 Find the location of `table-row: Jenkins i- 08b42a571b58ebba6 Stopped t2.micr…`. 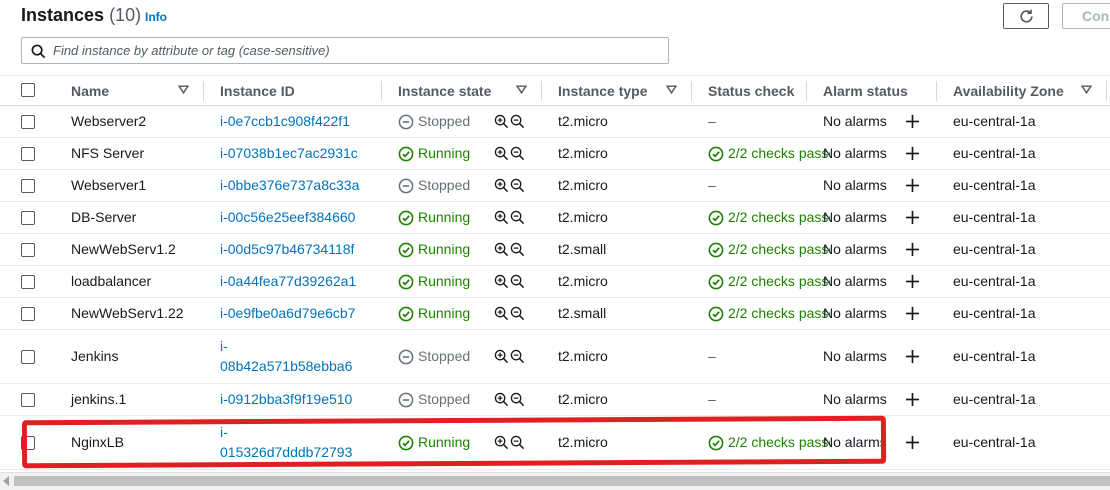

table-row: Jenkins i- 08b42a571b58ebba6 Stopped t2.micr… is located at coordinates (555, 357).